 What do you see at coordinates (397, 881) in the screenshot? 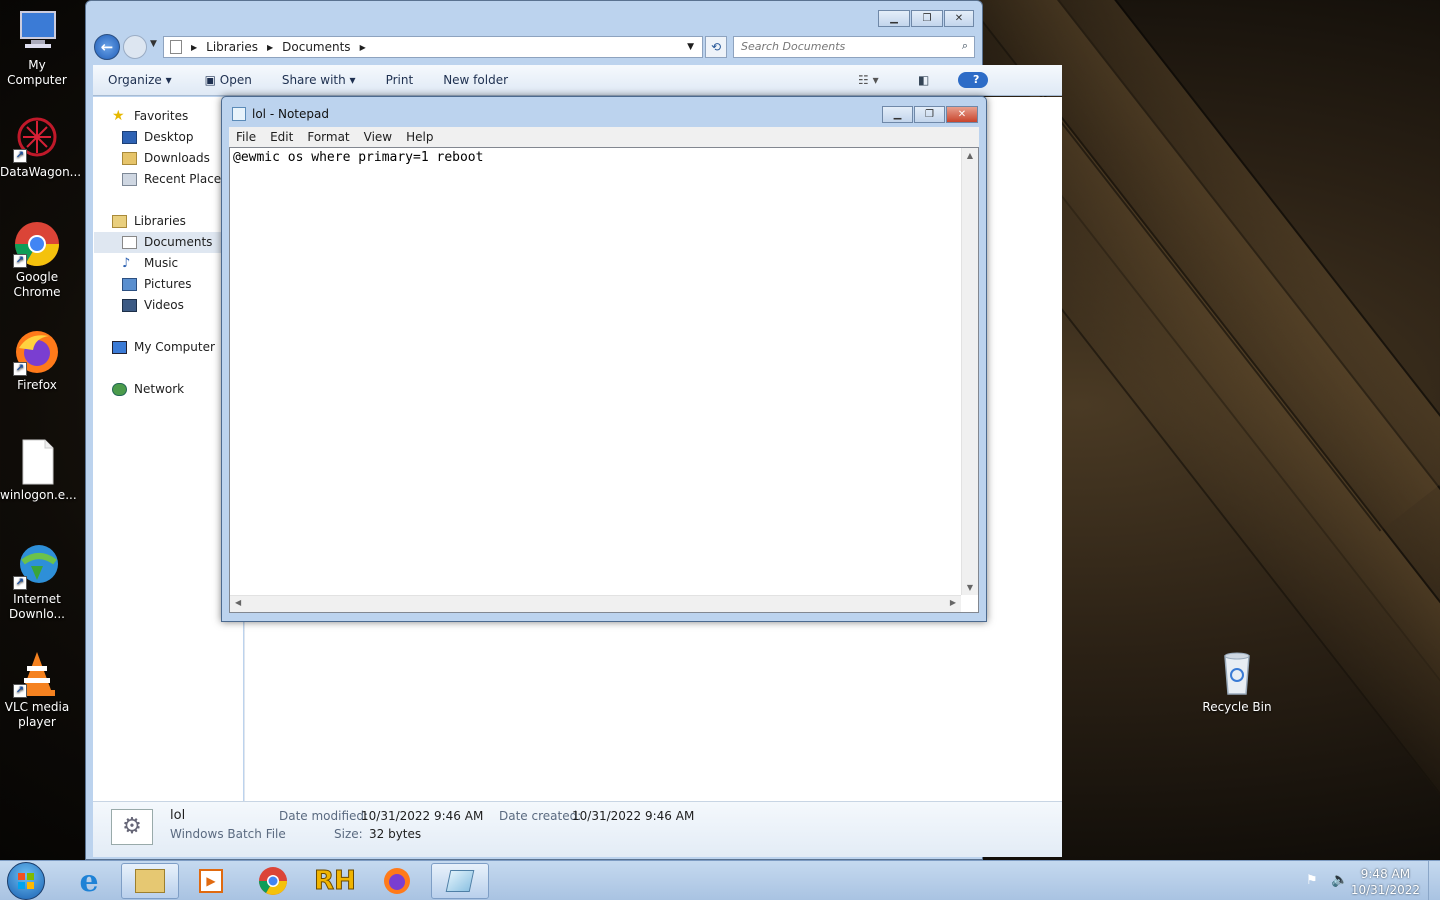
I see `taskbar-firefox` at bounding box center [397, 881].